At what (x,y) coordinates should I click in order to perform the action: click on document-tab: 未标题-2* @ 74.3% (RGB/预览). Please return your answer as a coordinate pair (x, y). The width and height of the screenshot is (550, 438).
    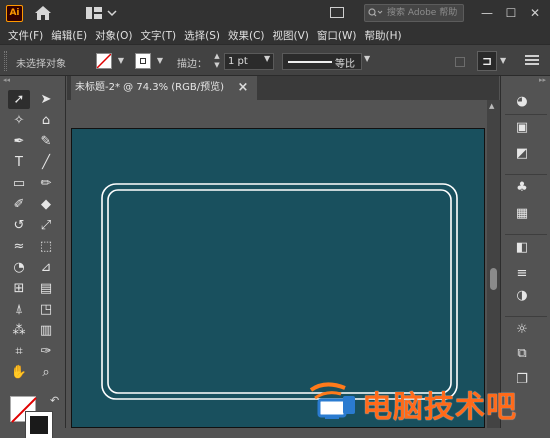
    Looking at the image, I should click on (164, 88).